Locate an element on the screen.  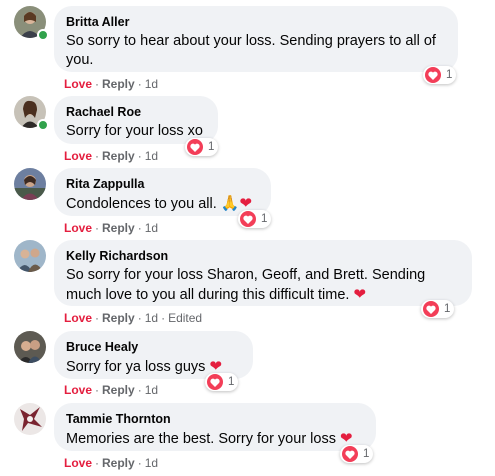
comment-text-body: Condolences to you all. is located at coordinates (141, 204).